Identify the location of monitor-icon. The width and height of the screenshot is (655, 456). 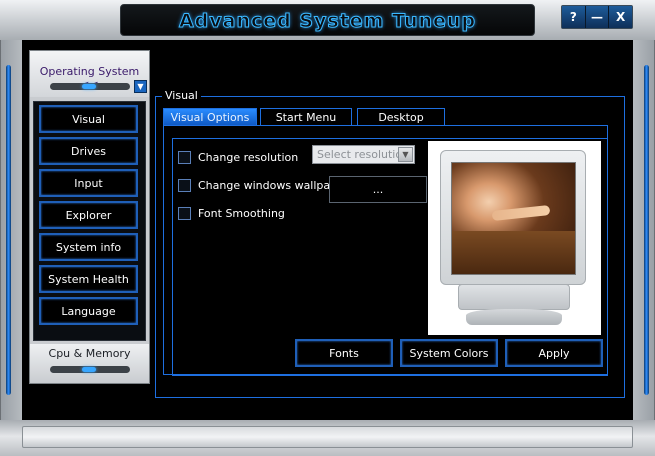
(513, 217).